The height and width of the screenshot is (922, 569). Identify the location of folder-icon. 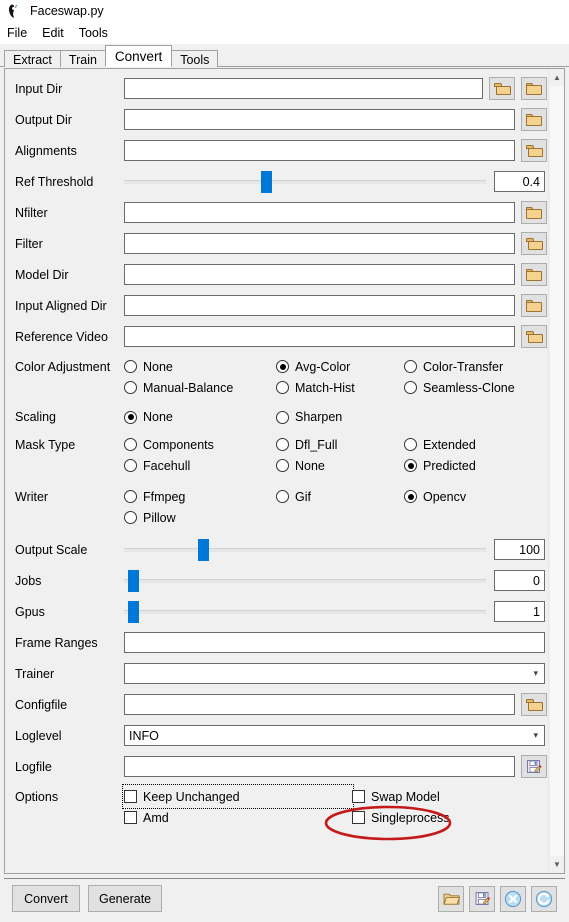
(534, 275).